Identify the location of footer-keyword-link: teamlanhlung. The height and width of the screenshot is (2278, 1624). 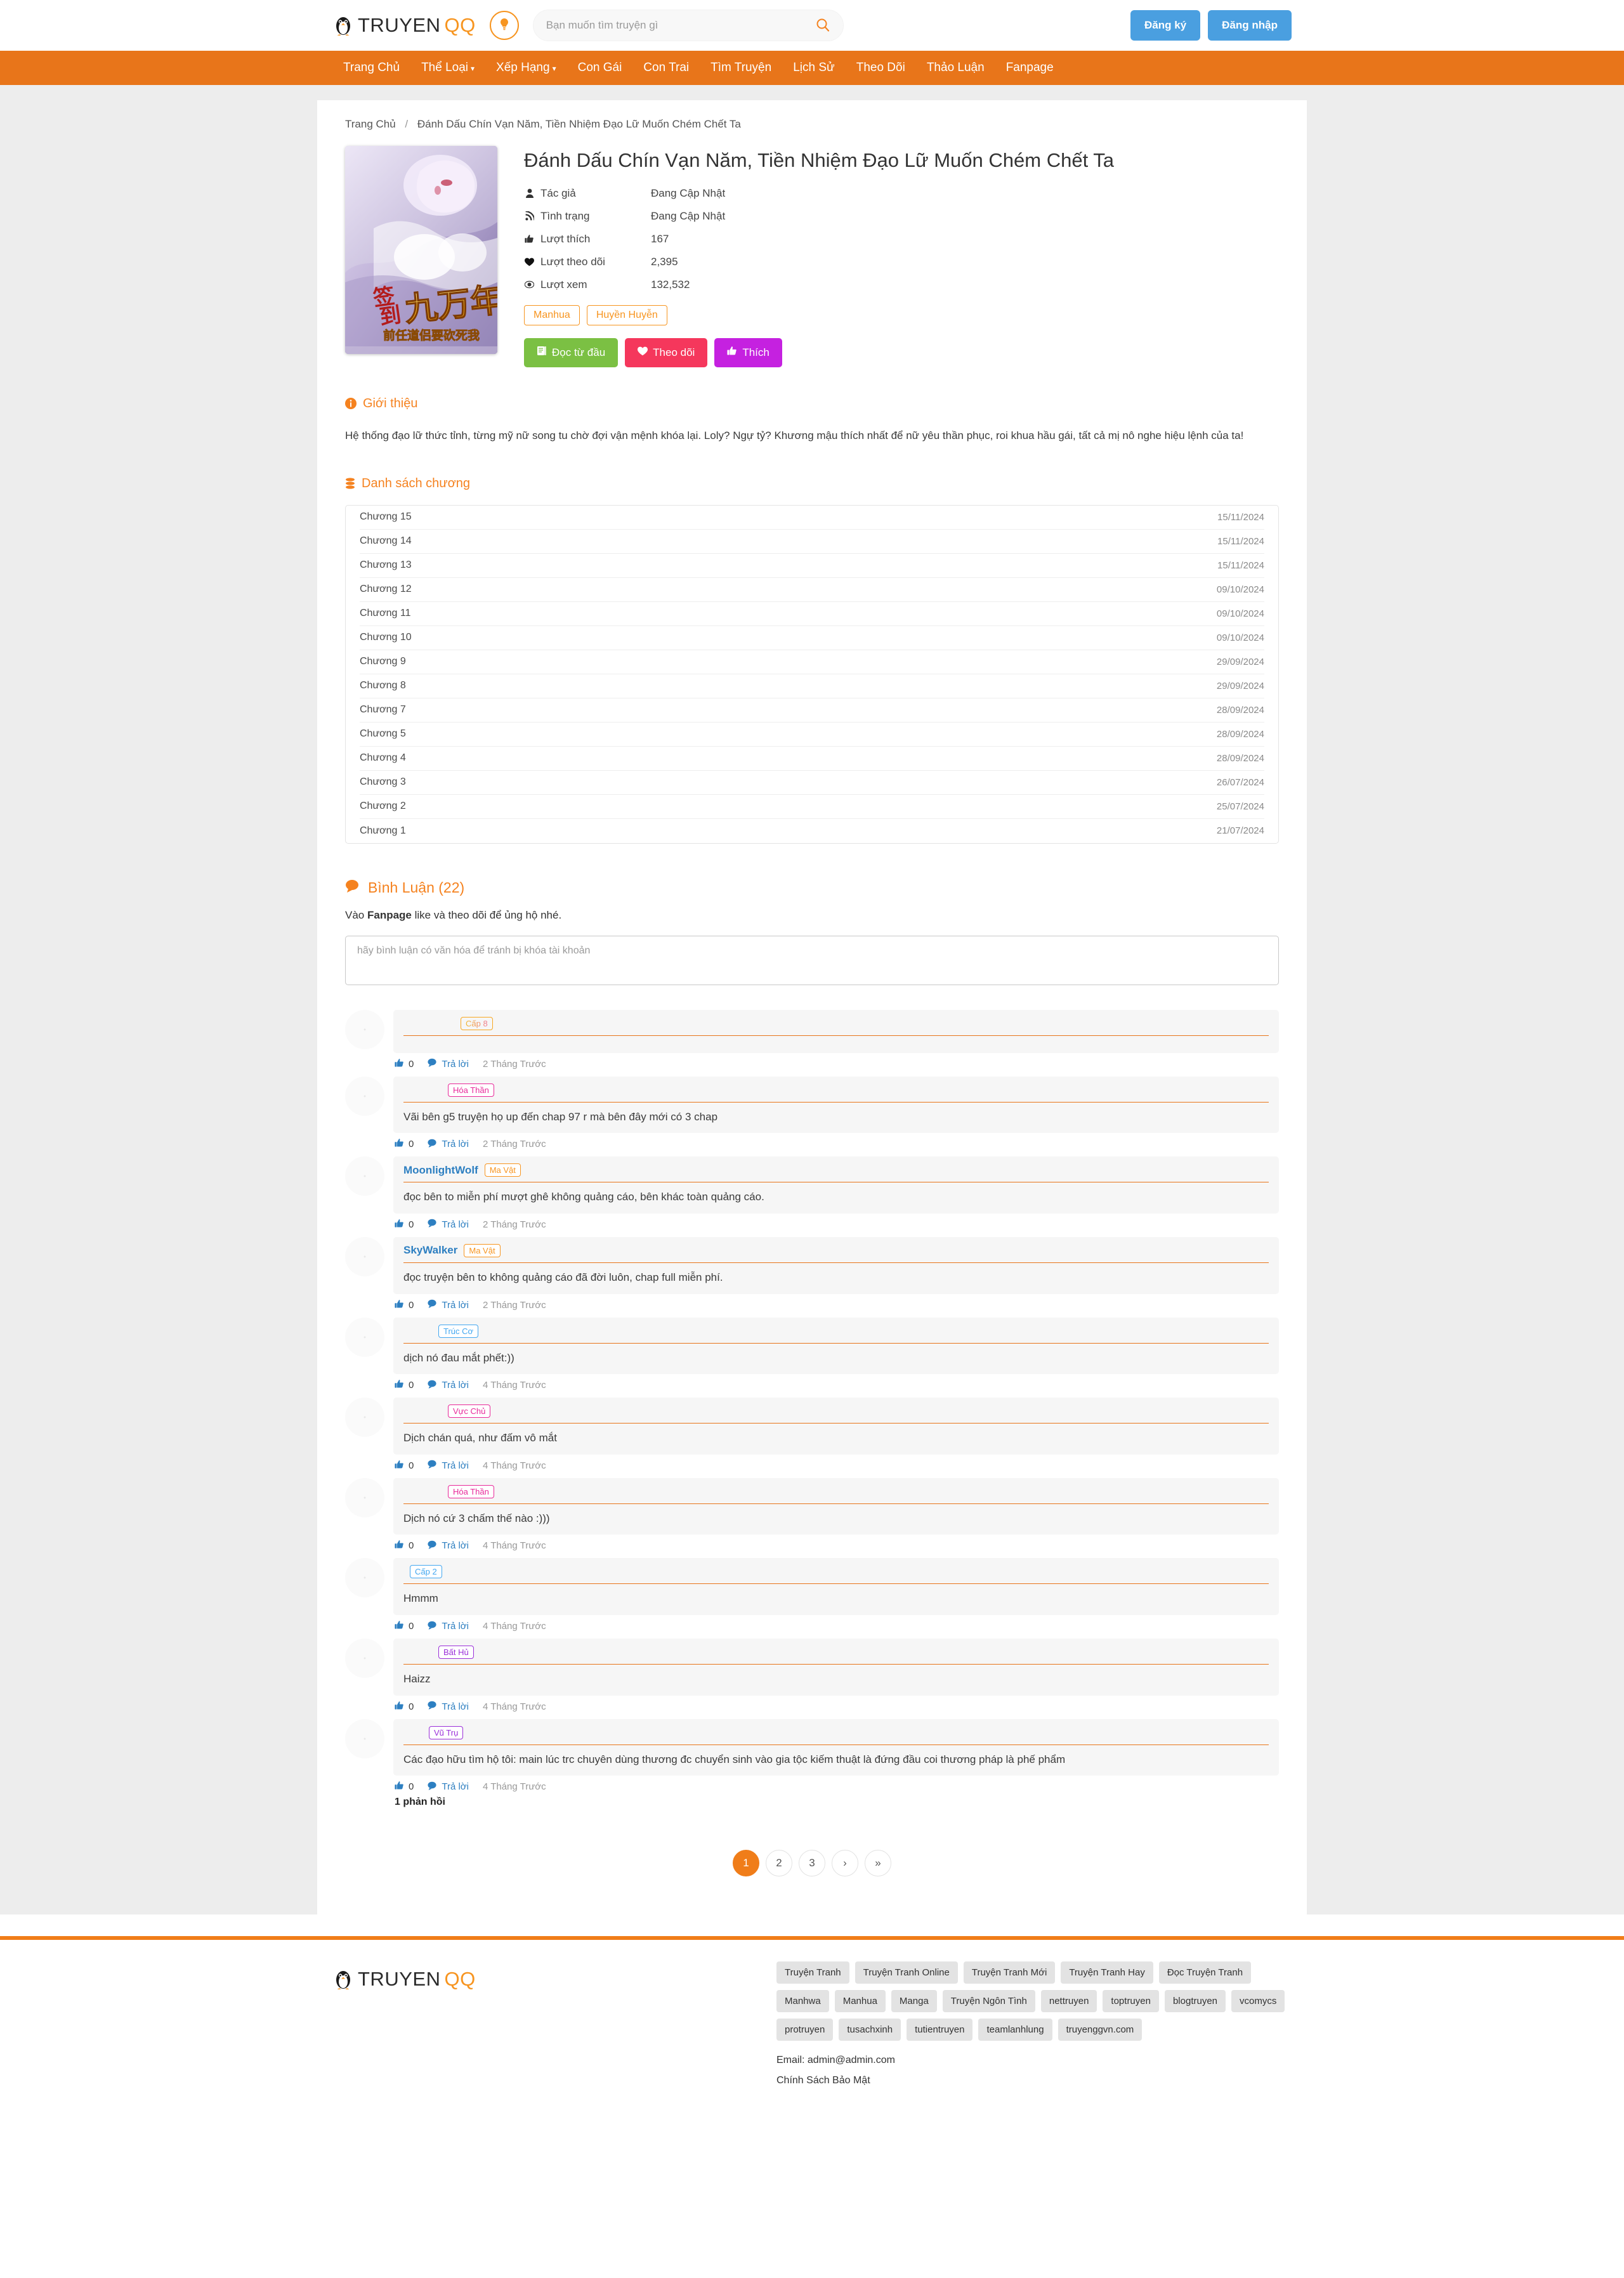
(1015, 2030).